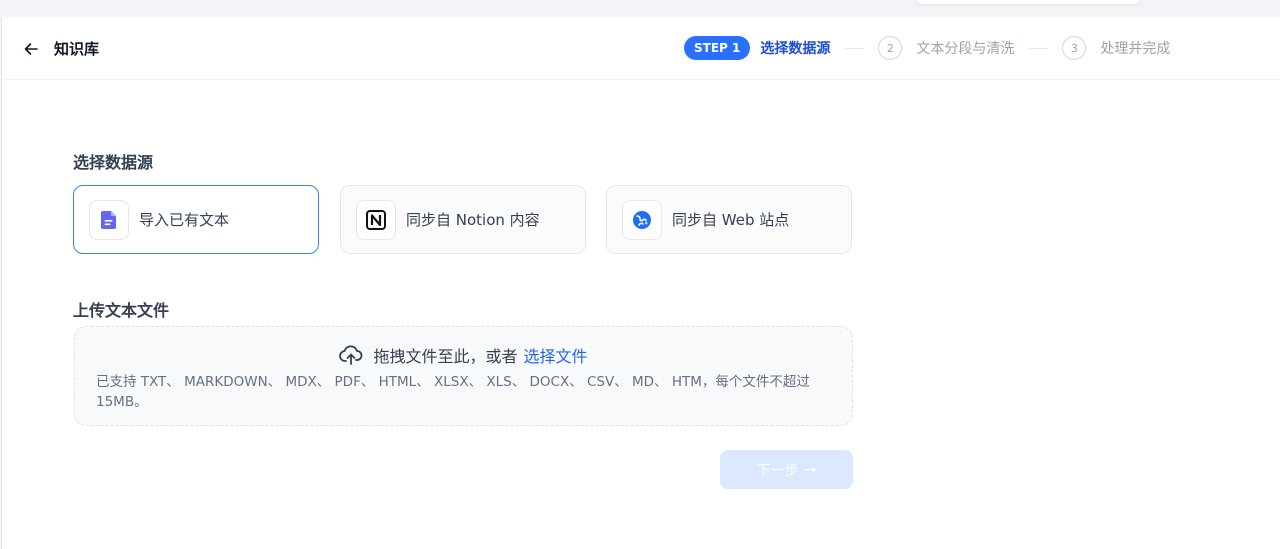 This screenshot has height=549, width=1280. I want to click on source-option-label: 导入已有文本, so click(184, 220).